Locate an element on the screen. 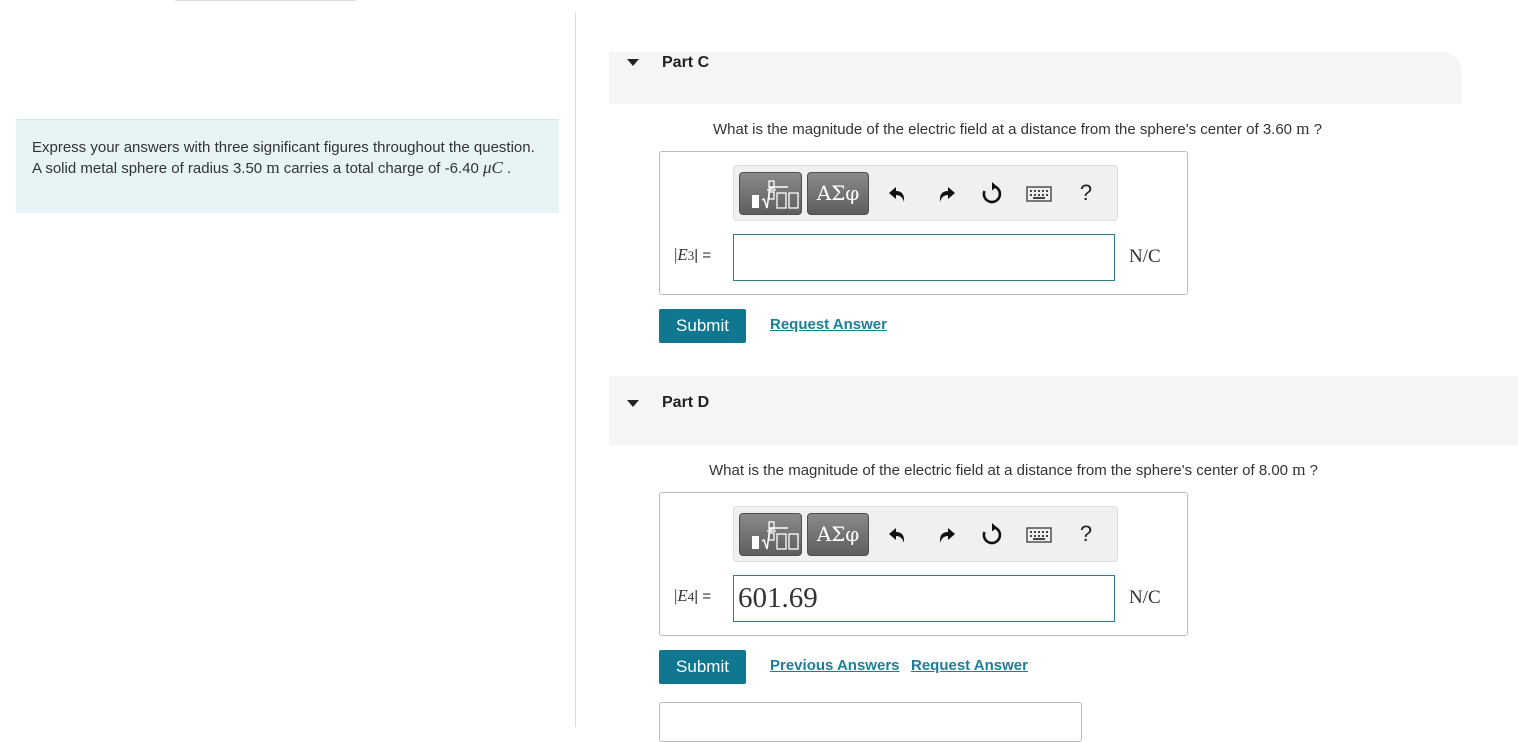  column-divider is located at coordinates (575, 369).